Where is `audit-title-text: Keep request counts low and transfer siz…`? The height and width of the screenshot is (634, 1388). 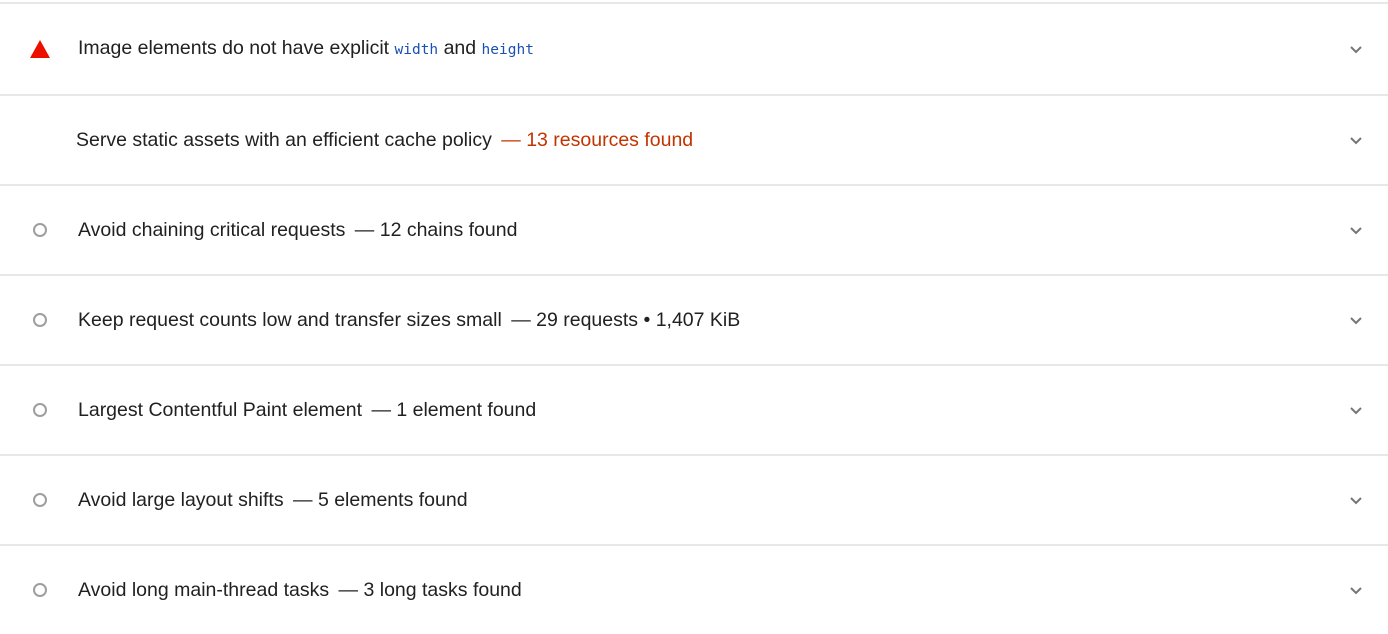 audit-title-text: Keep request counts low and transfer siz… is located at coordinates (290, 320).